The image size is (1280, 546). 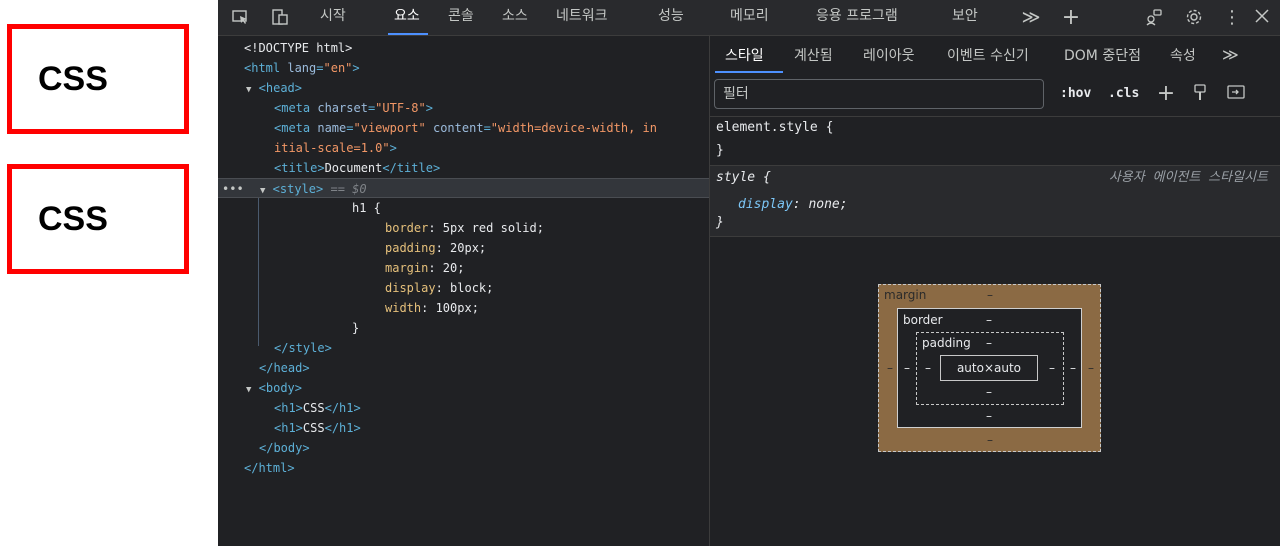 What do you see at coordinates (857, 17) in the screenshot?
I see `tab-application: 응용 프로그램` at bounding box center [857, 17].